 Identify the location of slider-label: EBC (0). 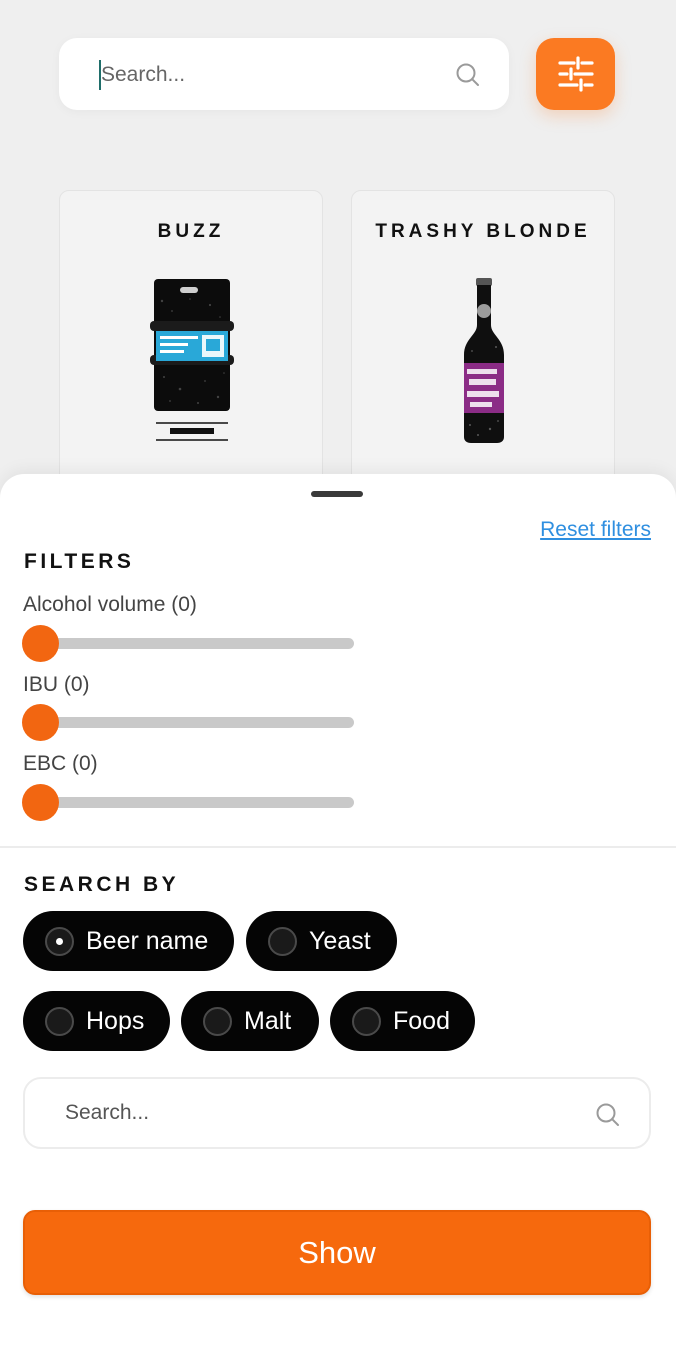
(60, 763).